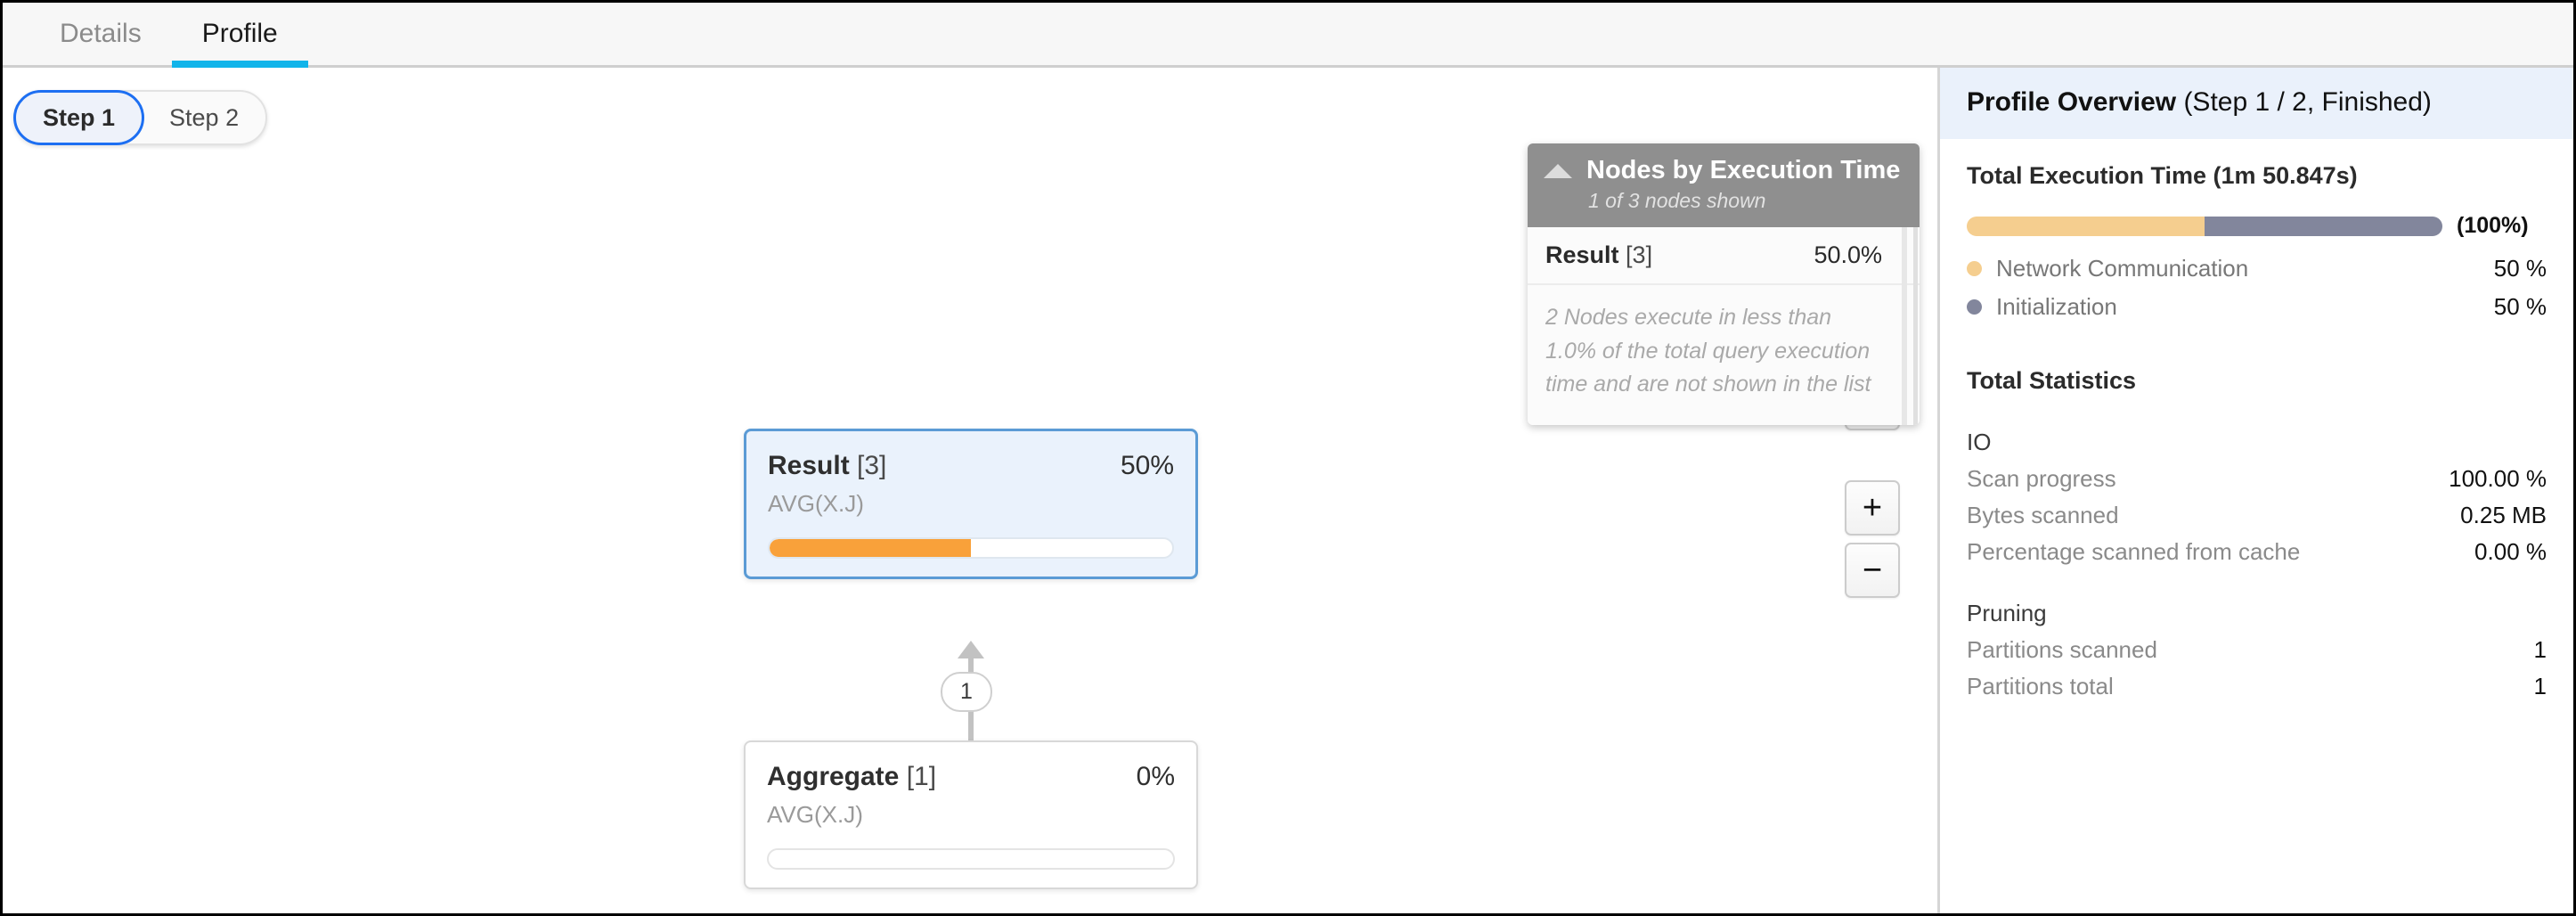  What do you see at coordinates (2520, 307) in the screenshot?
I see `legend-value-initialization: 50 %` at bounding box center [2520, 307].